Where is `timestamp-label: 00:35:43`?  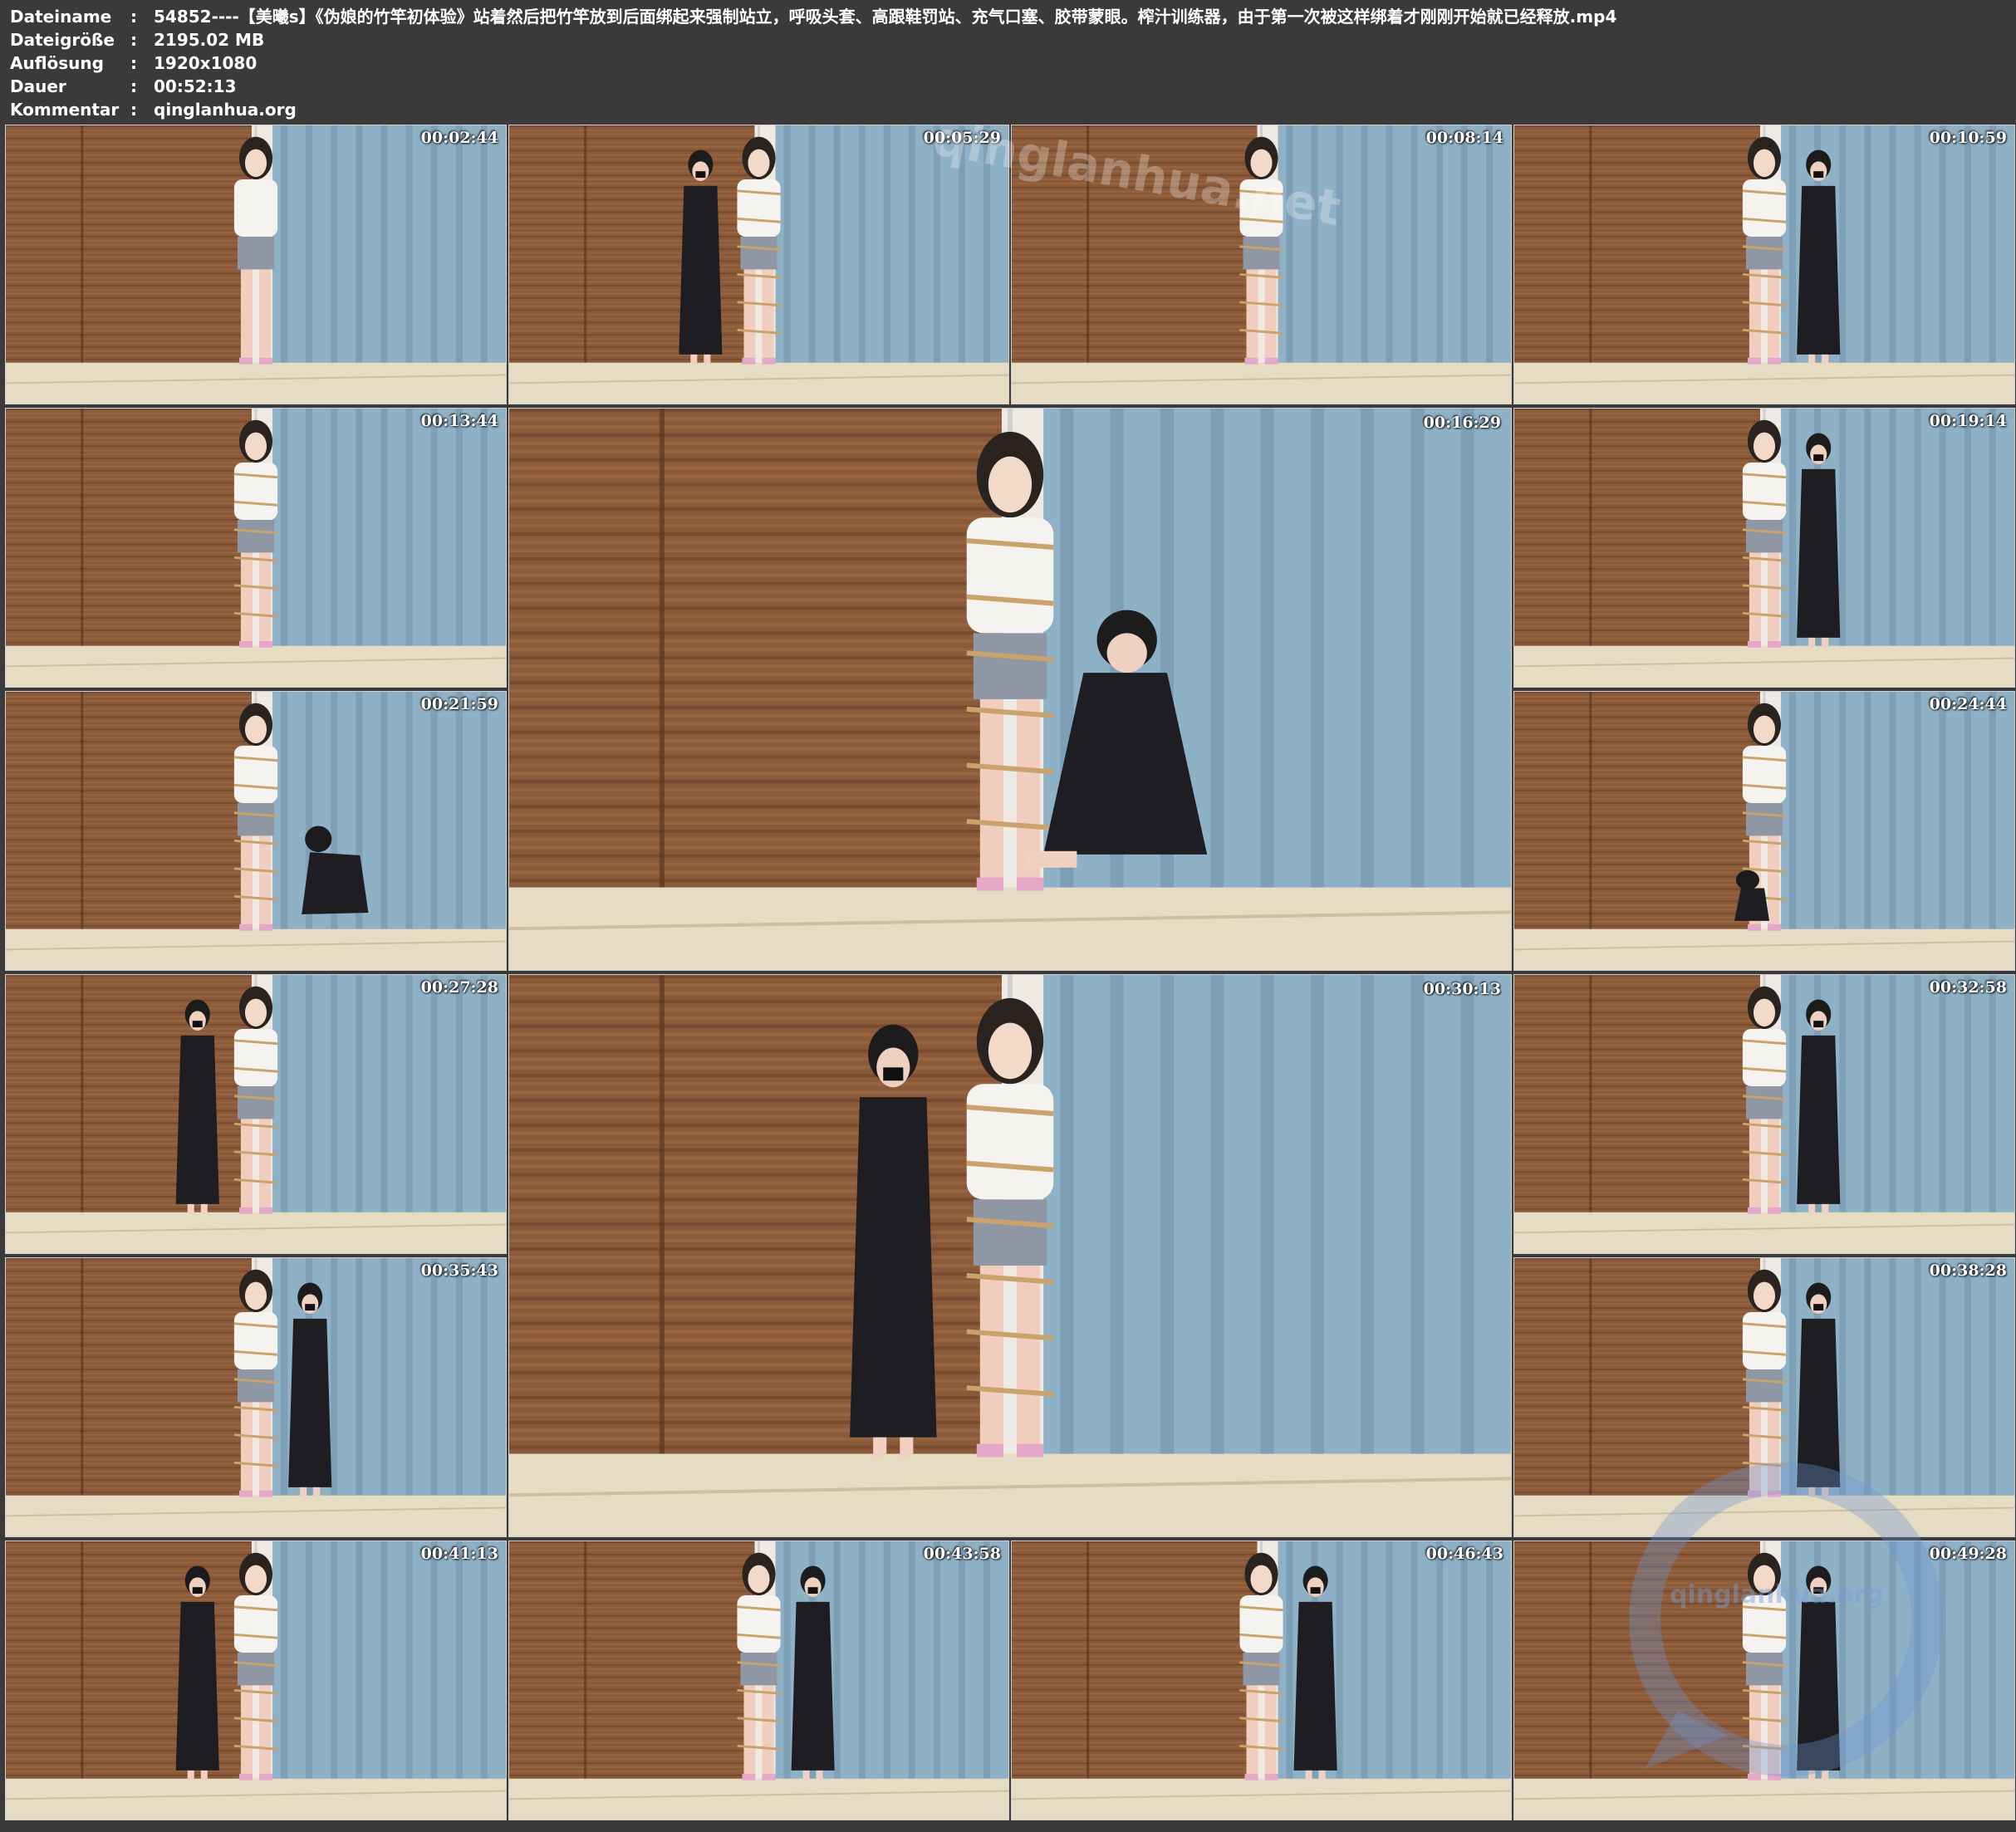 timestamp-label: 00:35:43 is located at coordinates (459, 1270).